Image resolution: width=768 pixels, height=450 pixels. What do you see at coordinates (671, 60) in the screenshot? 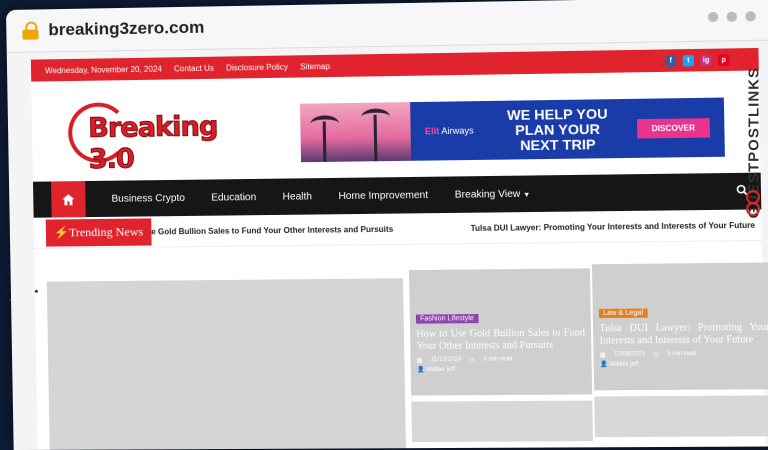
I see `facebook-icon: f` at bounding box center [671, 60].